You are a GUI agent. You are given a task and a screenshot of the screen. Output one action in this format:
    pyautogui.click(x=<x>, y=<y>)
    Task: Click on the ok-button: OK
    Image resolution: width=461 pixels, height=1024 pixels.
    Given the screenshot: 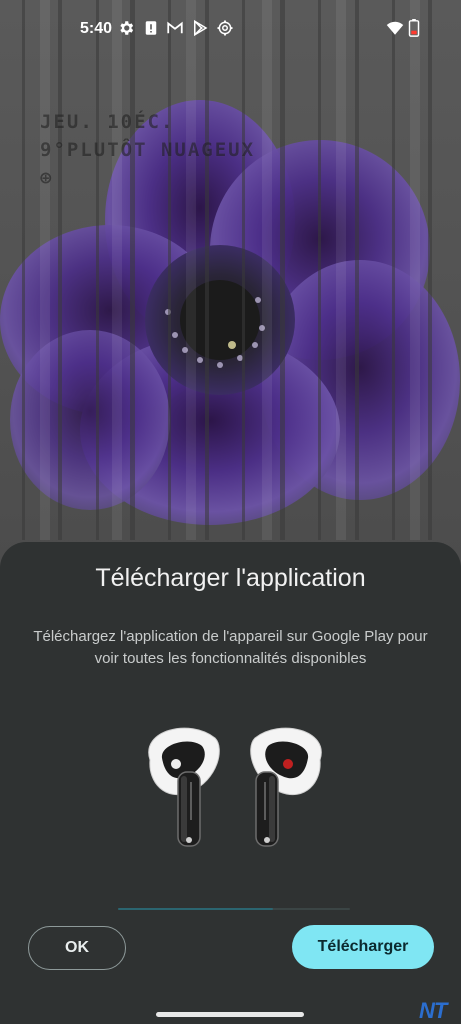 What is the action you would take?
    pyautogui.click(x=77, y=948)
    